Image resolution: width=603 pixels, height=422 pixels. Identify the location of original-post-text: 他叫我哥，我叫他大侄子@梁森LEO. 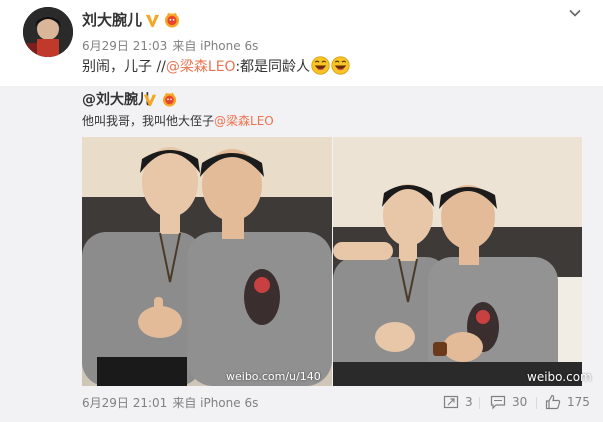
(178, 121).